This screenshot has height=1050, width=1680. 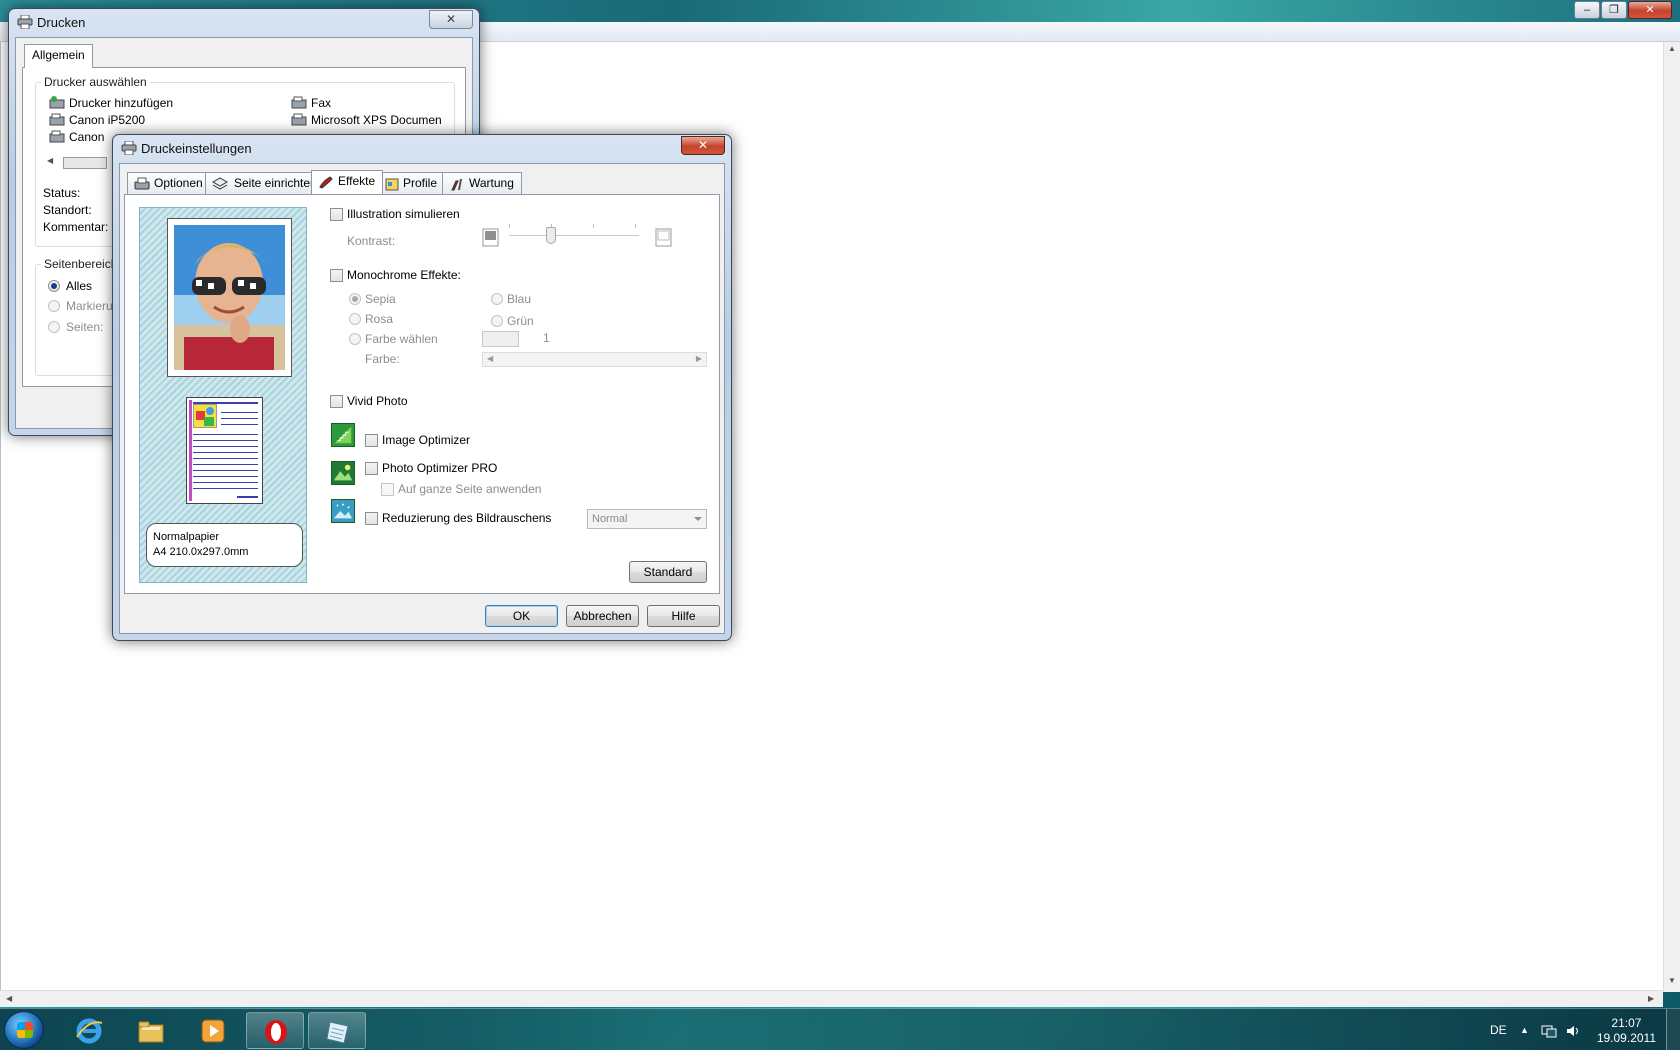 I want to click on printer-list-scrollbar: ◀, so click(x=76, y=163).